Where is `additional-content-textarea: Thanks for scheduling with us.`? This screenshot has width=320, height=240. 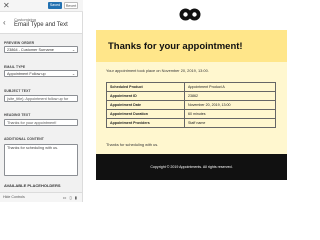
additional-content-textarea: Thanks for scheduling with us. is located at coordinates (41, 160).